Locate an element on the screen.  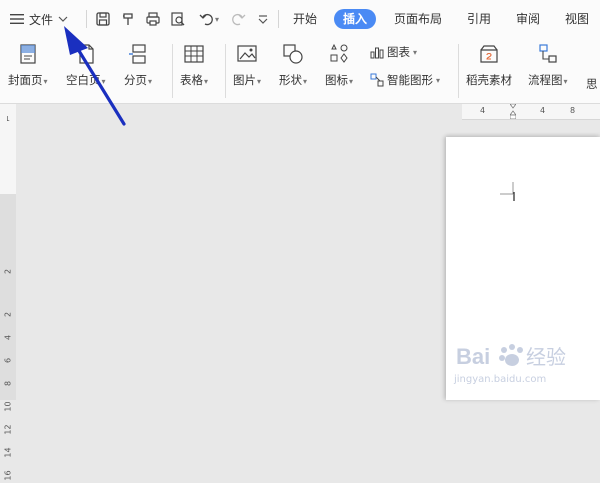
file-menu-label: 文件 is located at coordinates (41, 19).